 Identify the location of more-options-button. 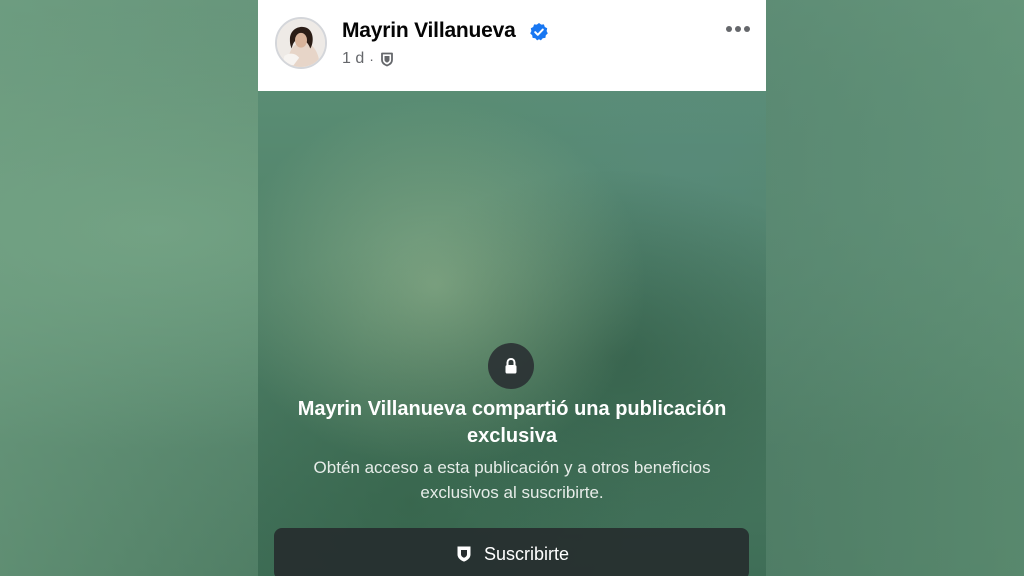
(738, 29).